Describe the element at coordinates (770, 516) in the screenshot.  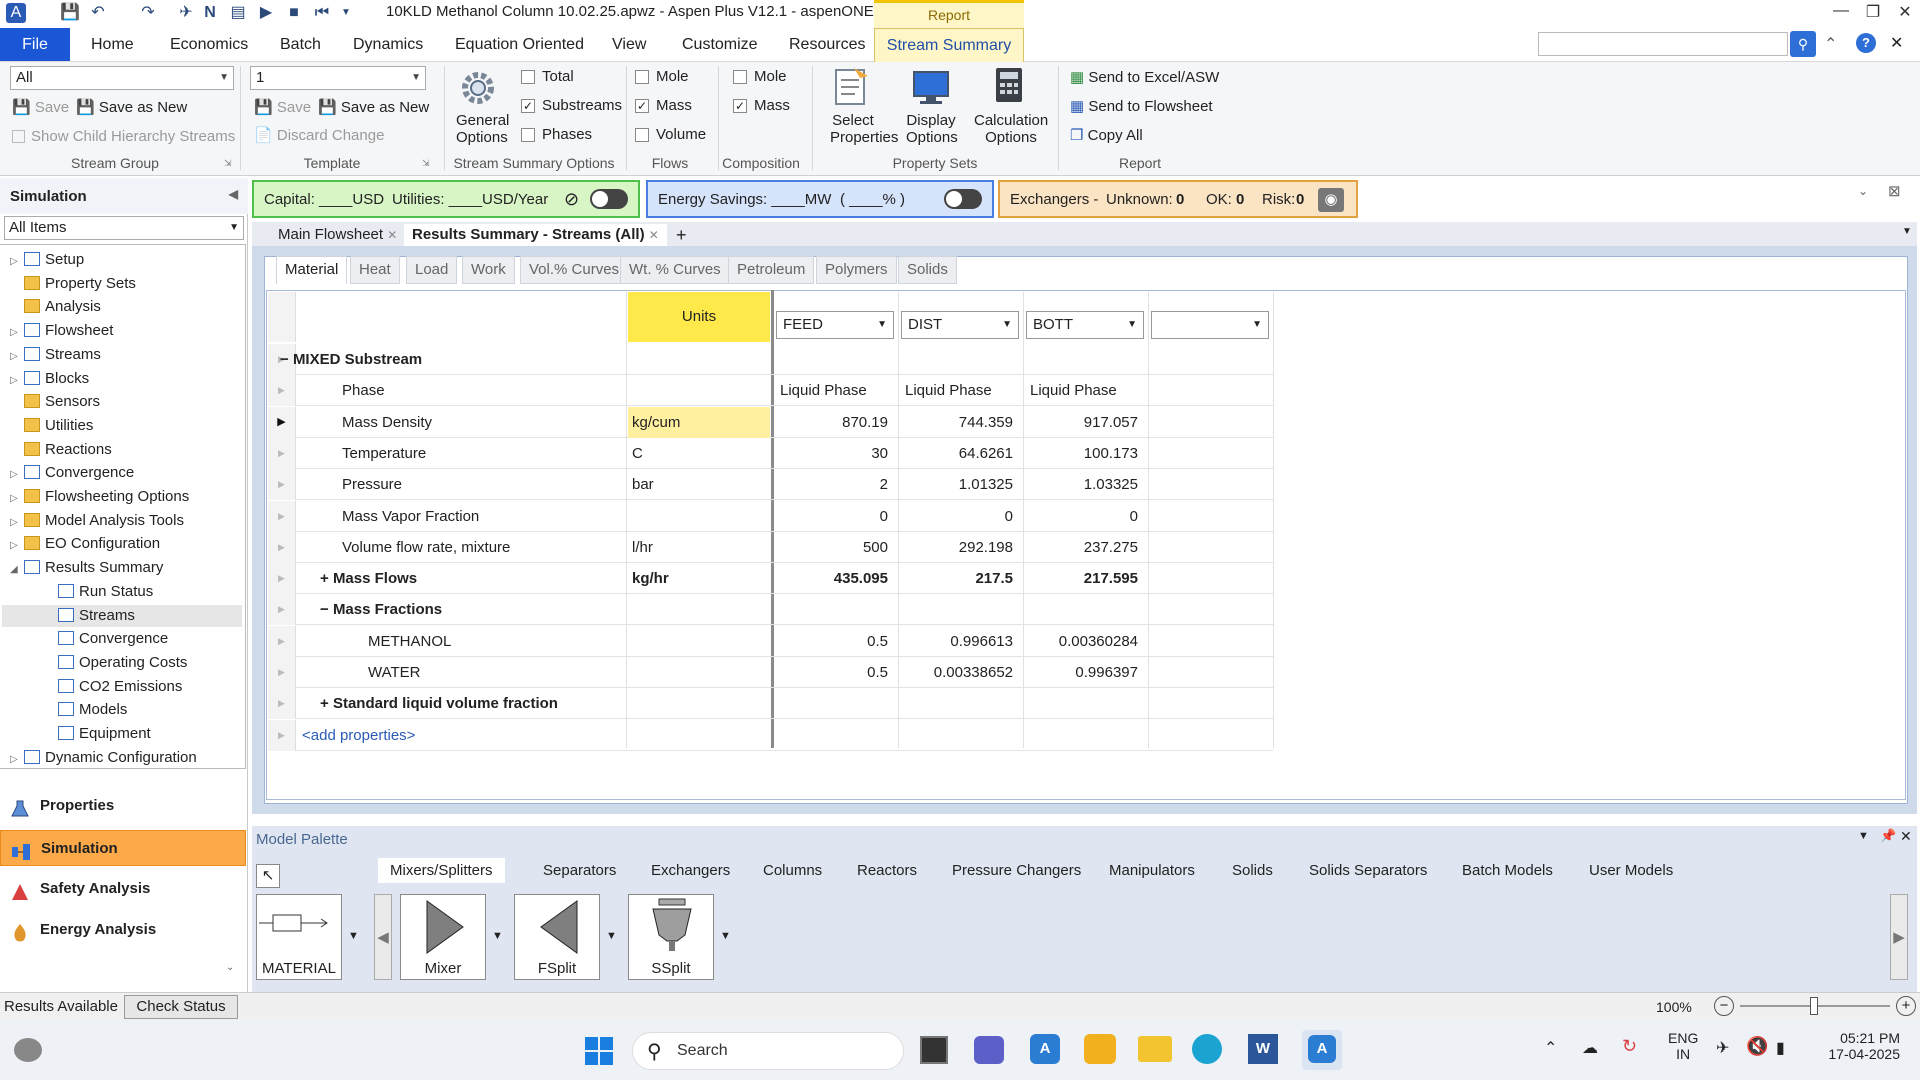
I see `table-row: ▶ Mass Vapor Fraction 0 0 0` at that location.